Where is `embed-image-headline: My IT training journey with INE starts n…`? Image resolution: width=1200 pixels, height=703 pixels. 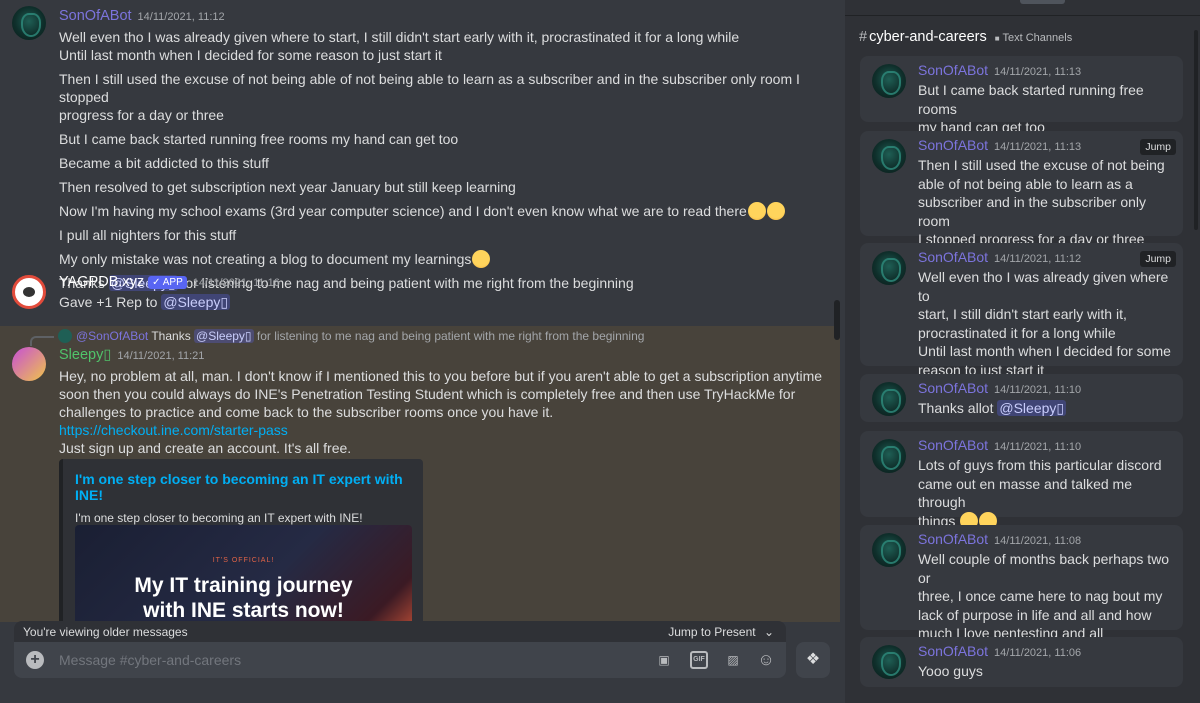 embed-image-headline: My IT training journey with INE starts n… is located at coordinates (243, 598).